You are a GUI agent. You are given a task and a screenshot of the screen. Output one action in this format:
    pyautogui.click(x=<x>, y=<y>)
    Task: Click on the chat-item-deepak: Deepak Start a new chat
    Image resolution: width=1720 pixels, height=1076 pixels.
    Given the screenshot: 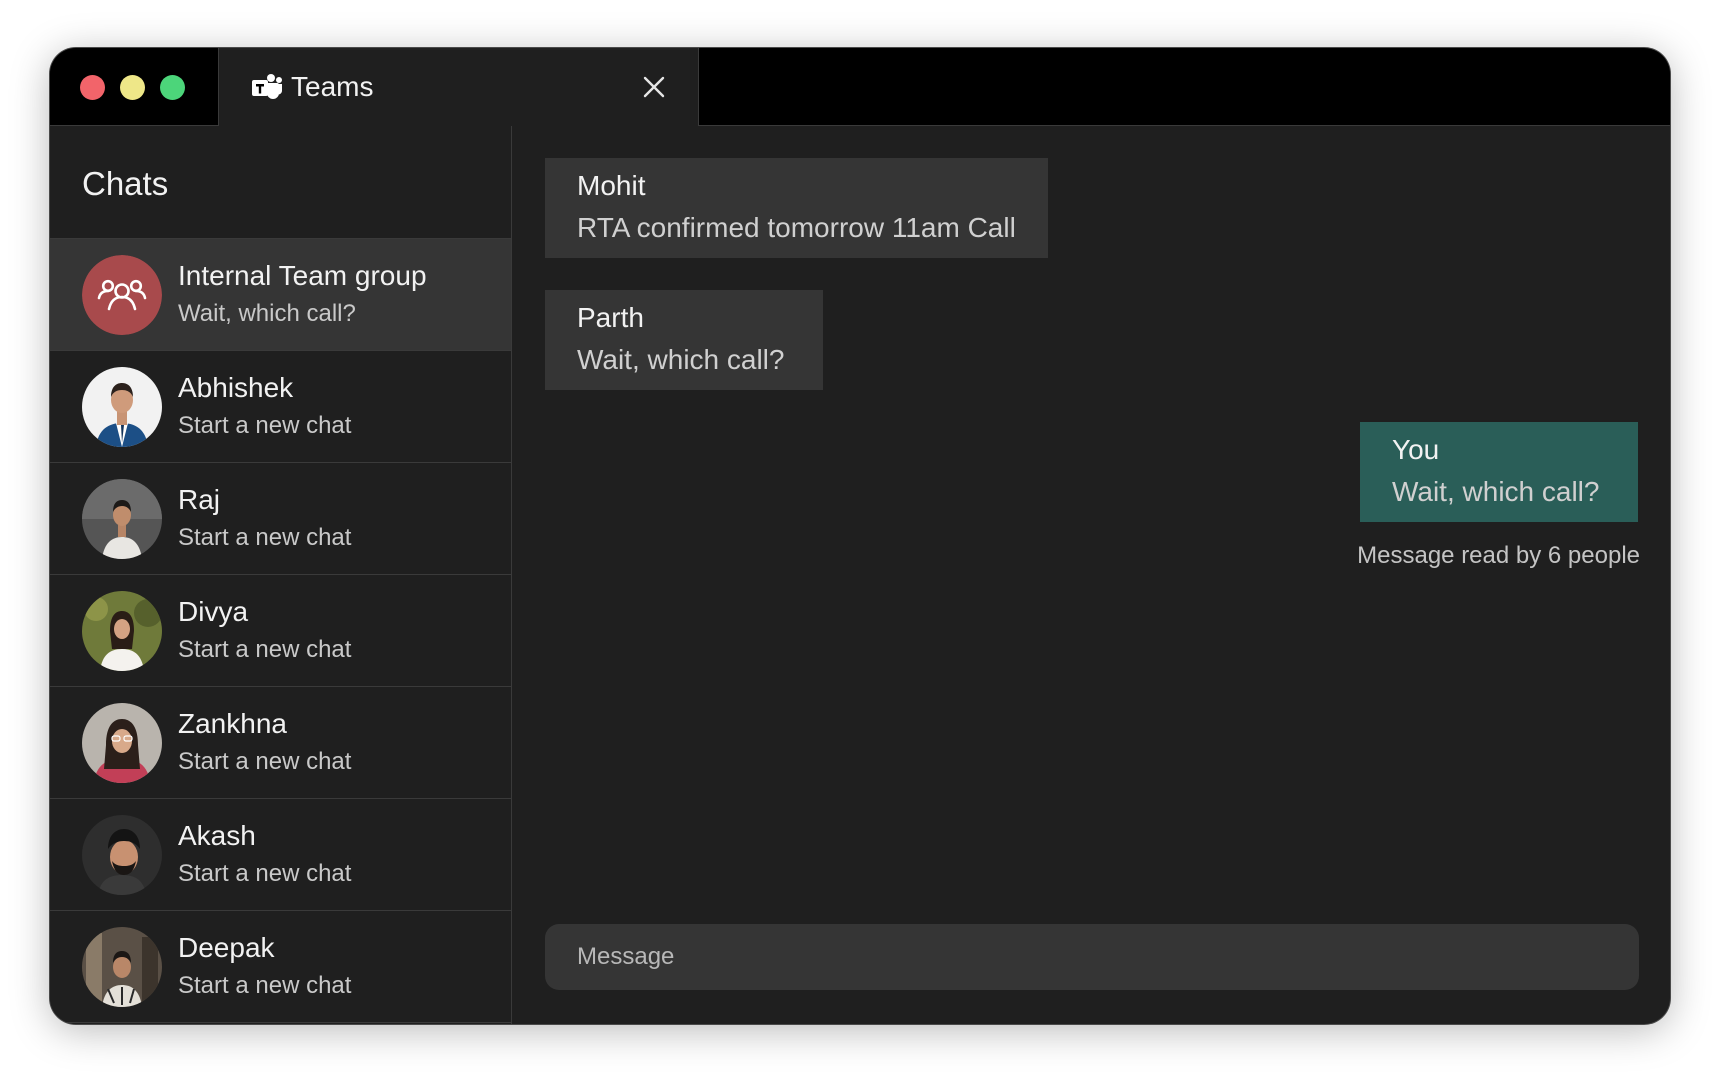 What is the action you would take?
    pyautogui.click(x=280, y=967)
    